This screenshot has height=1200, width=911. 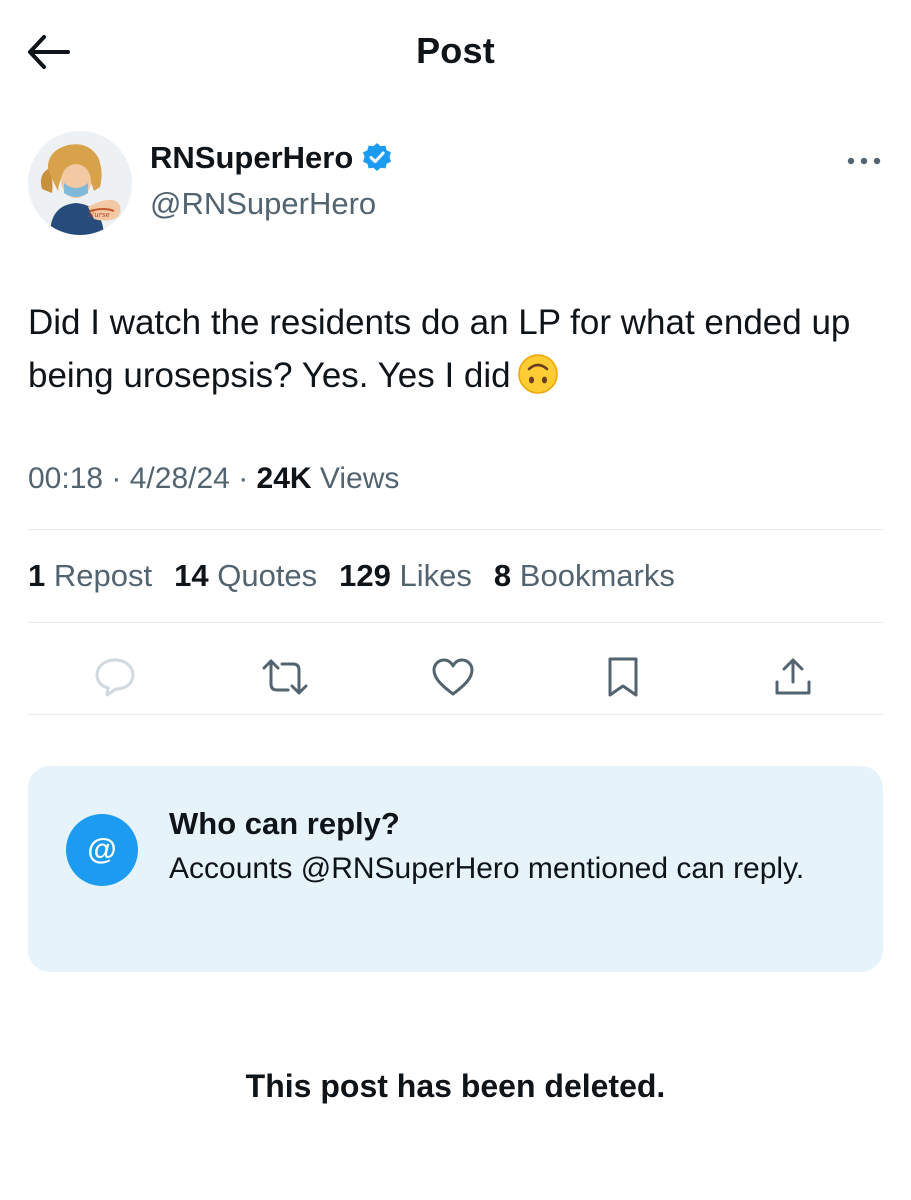 I want to click on more-options-button, so click(x=864, y=161).